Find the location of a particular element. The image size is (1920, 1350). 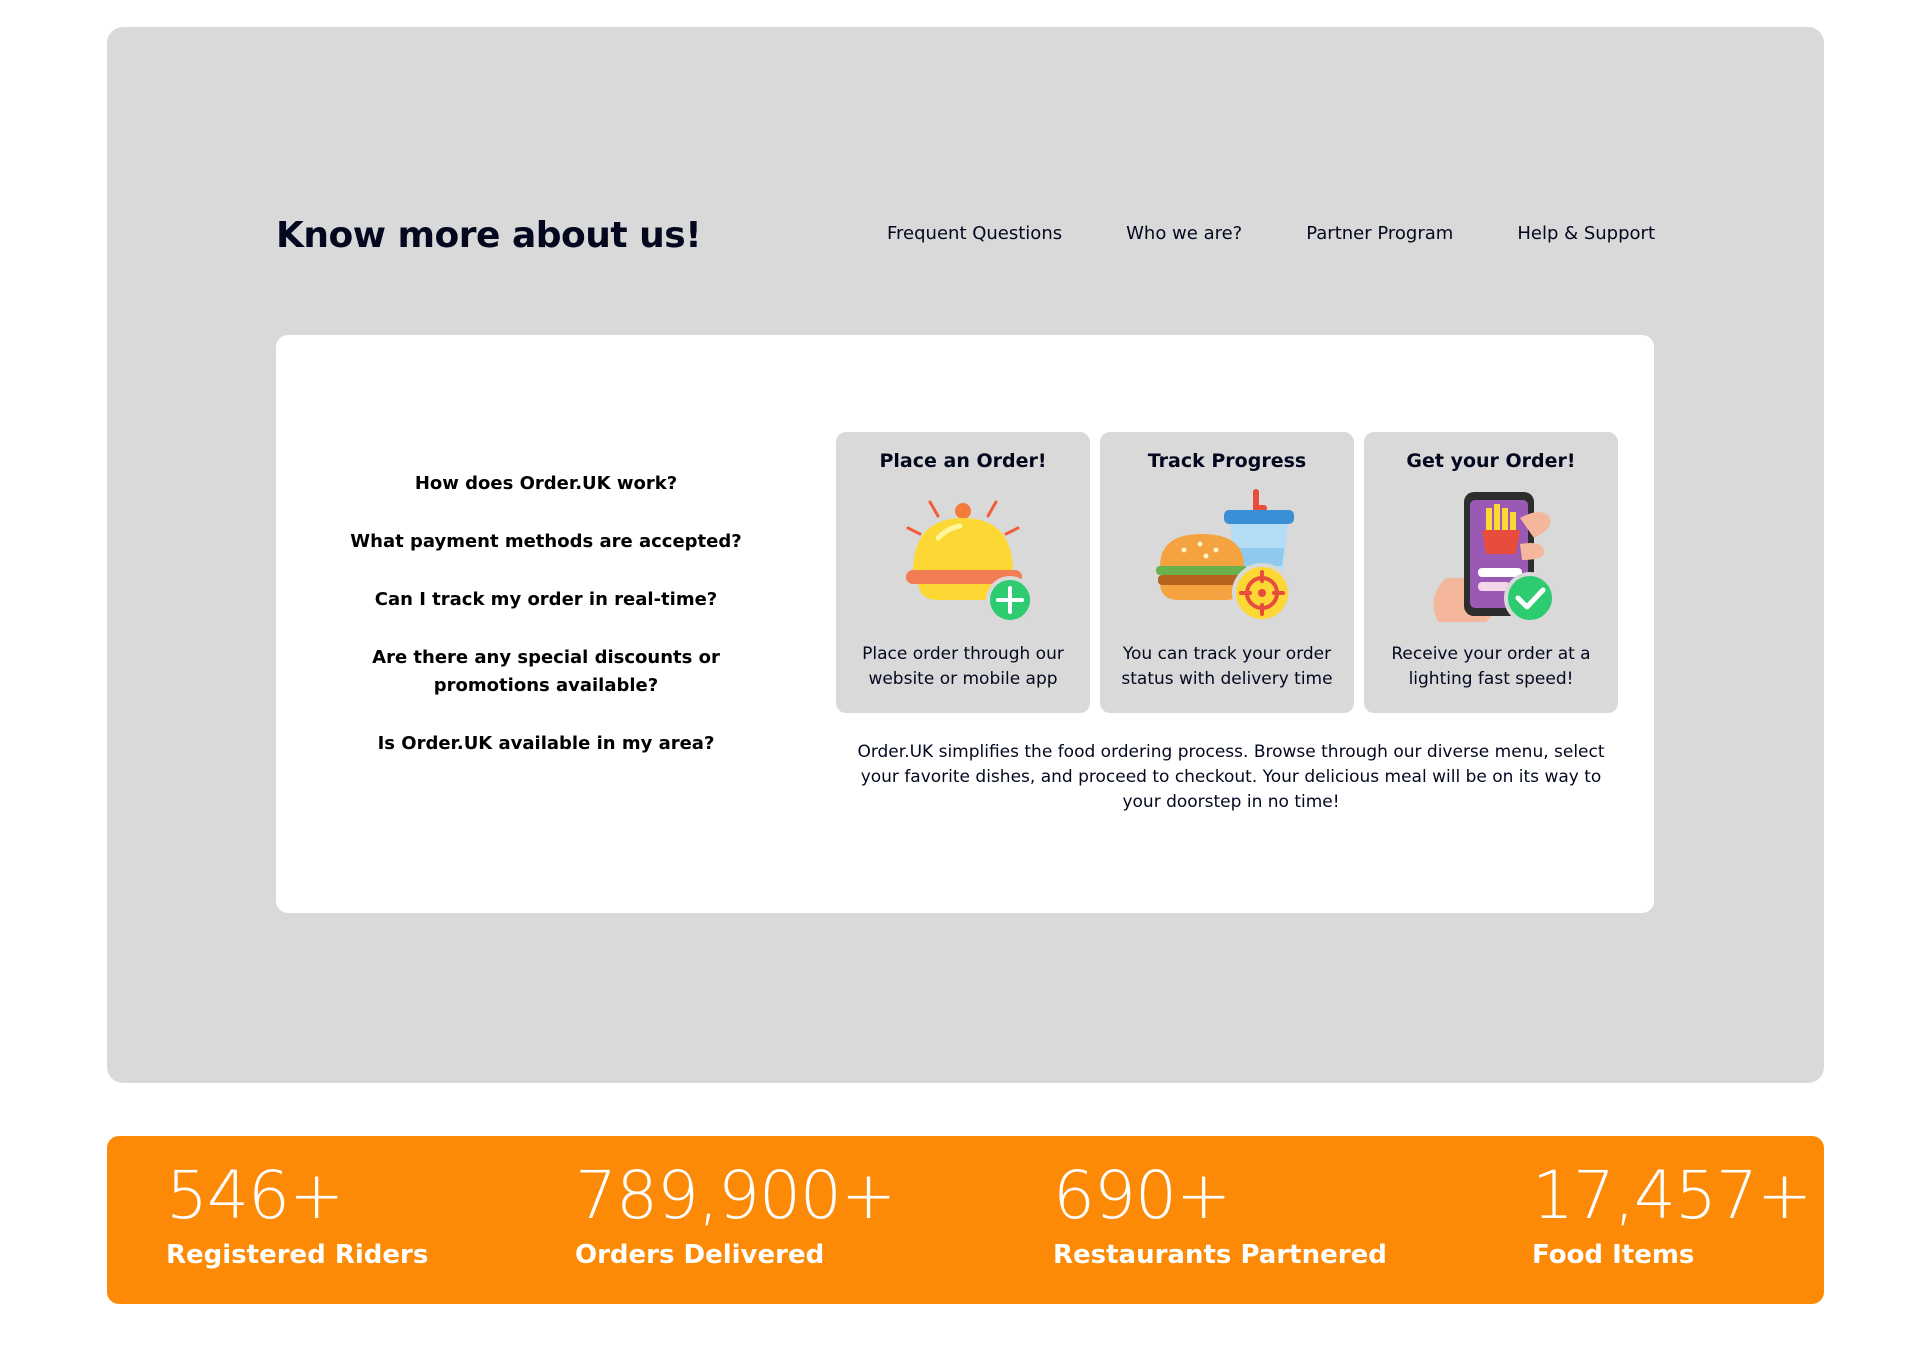

section-title: Know more about us! is located at coordinates (489, 235).